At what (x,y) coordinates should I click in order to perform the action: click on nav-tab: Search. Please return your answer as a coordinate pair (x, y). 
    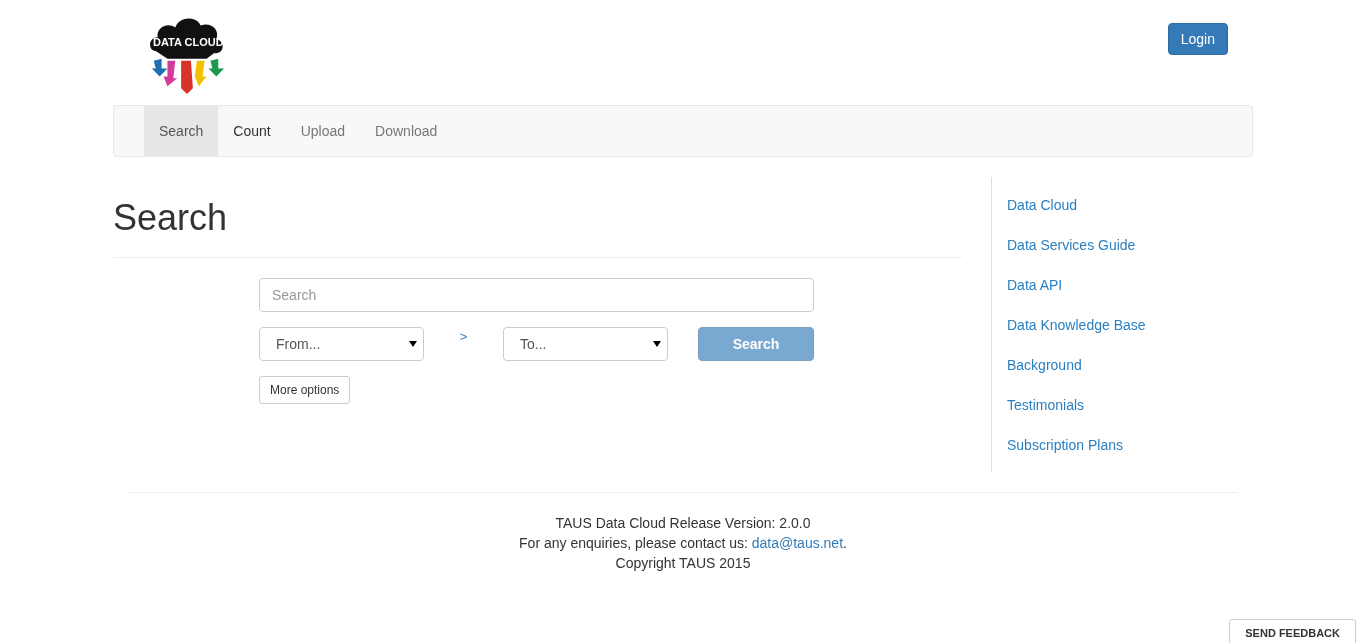
    Looking at the image, I should click on (181, 131).